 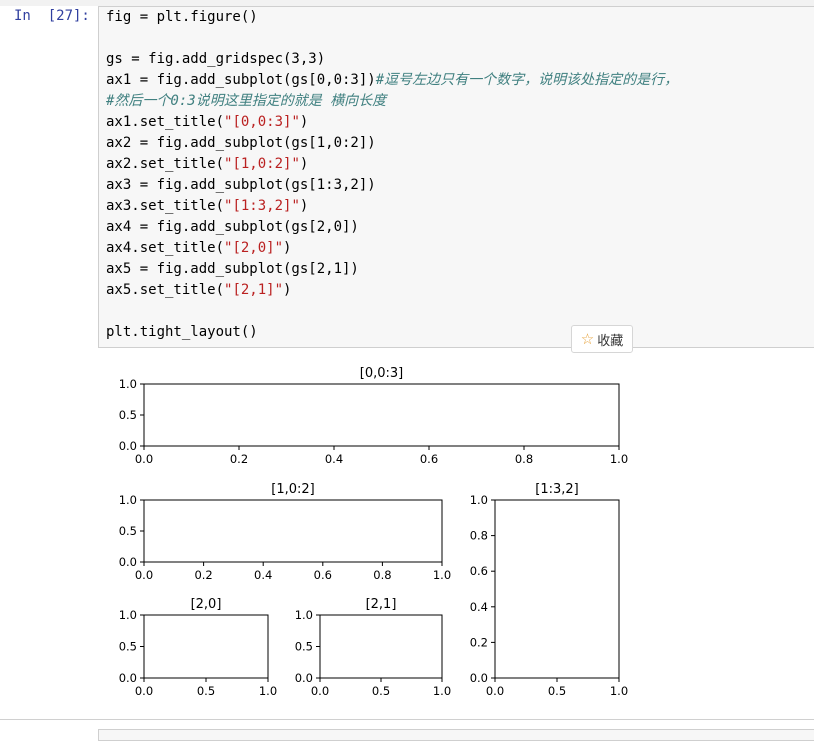 I want to click on cell-divider, so click(x=407, y=719).